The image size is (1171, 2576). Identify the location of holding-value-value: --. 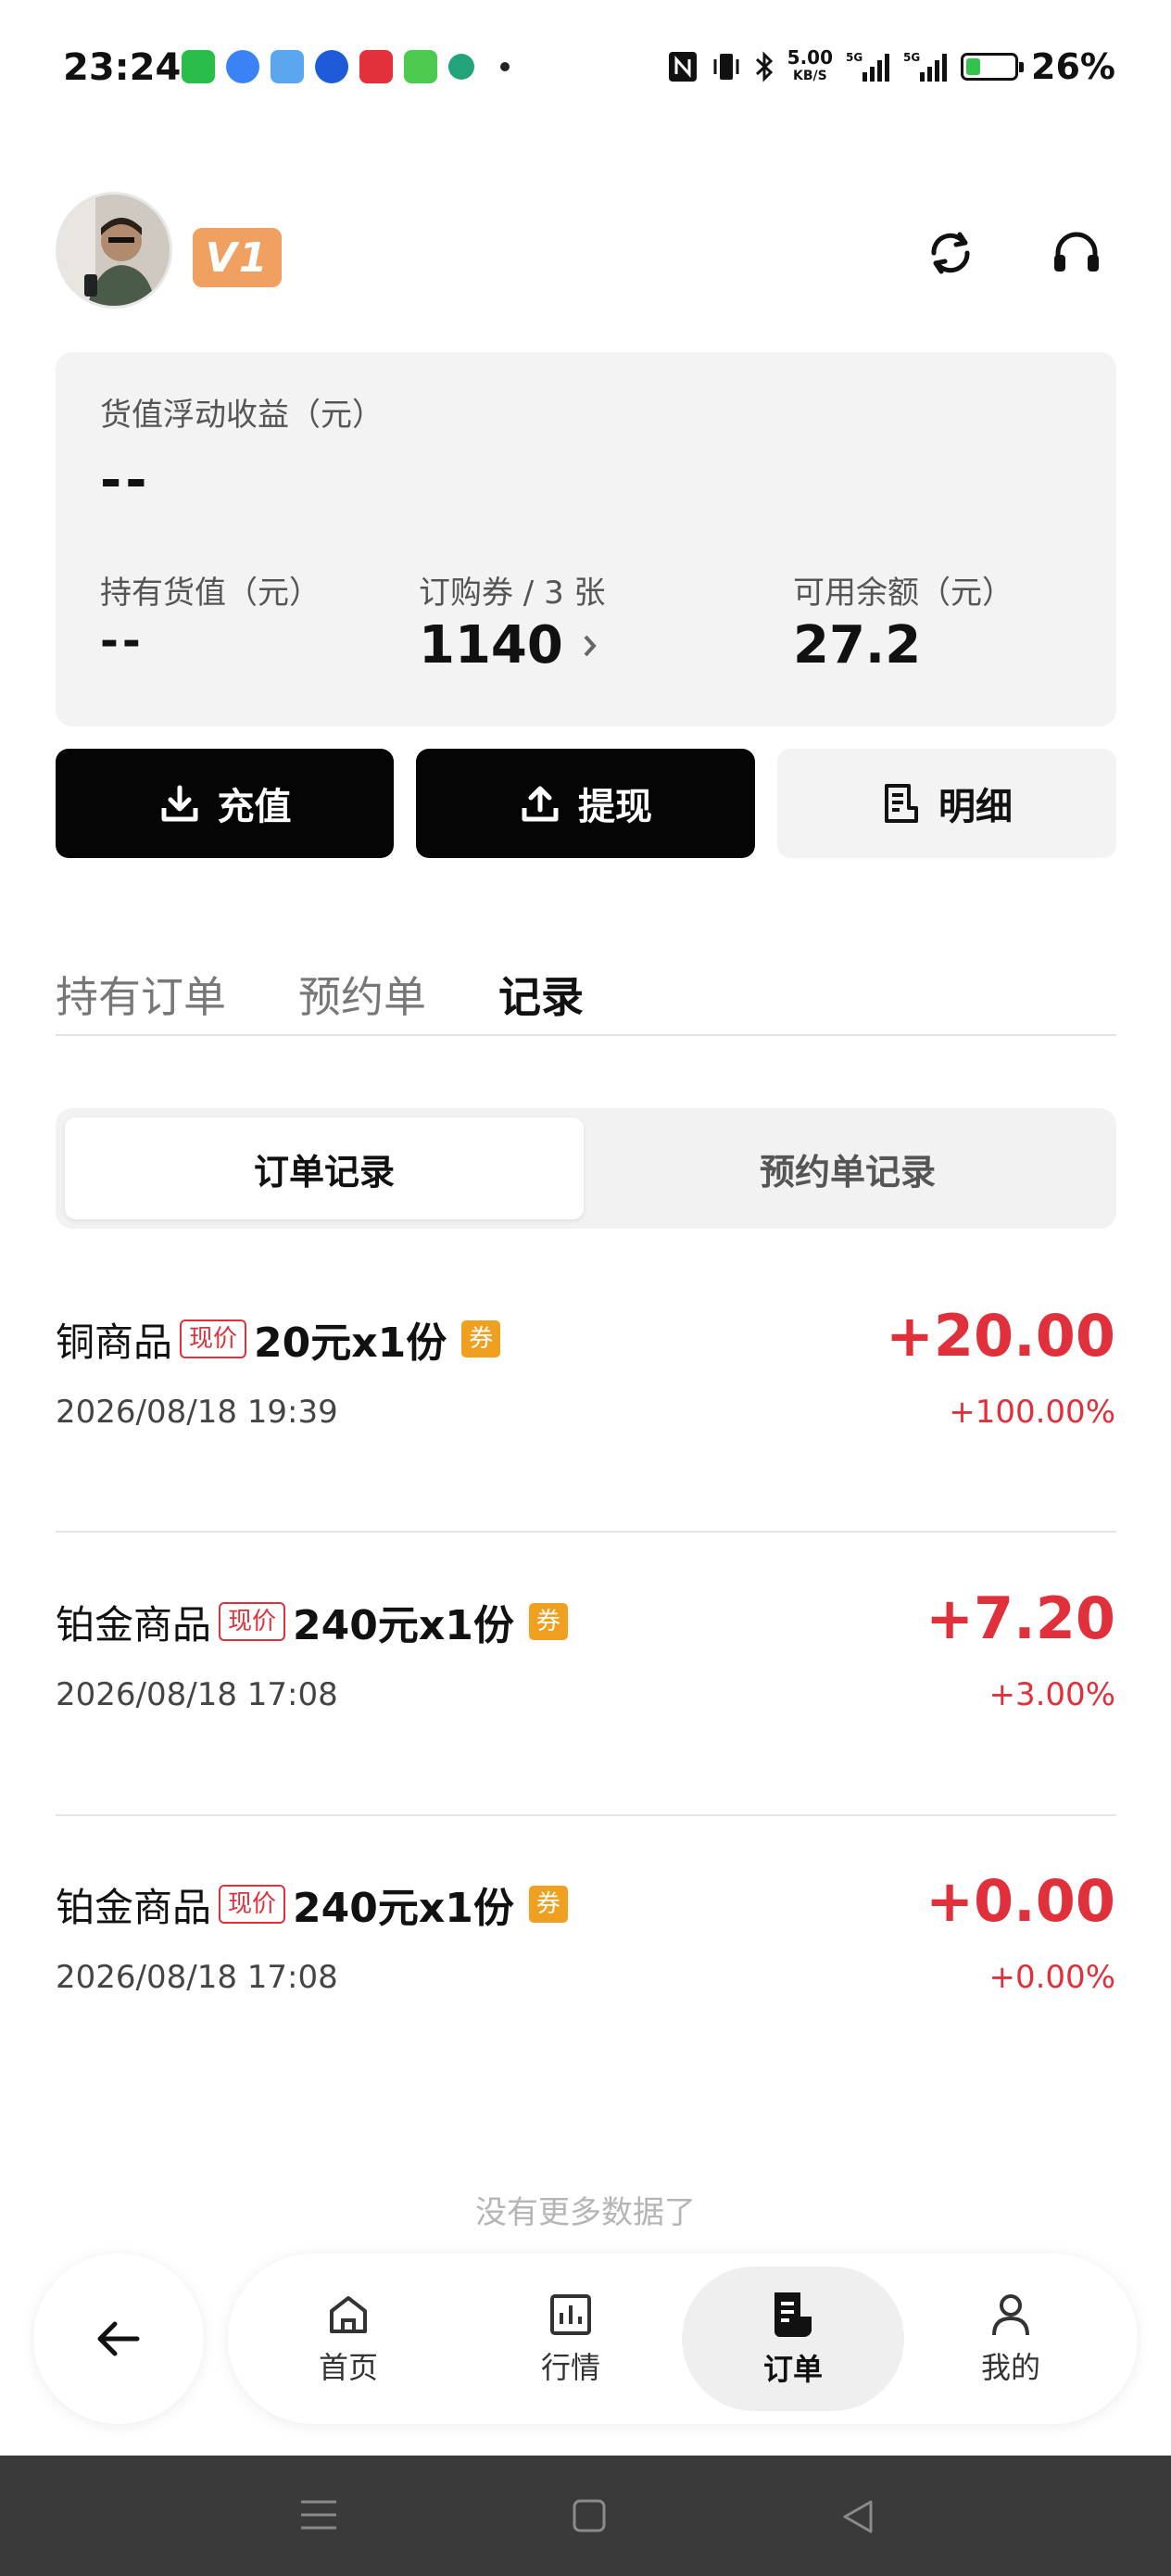
(122, 641).